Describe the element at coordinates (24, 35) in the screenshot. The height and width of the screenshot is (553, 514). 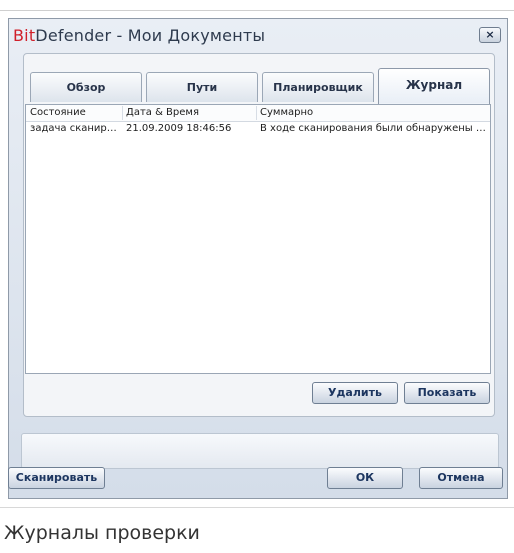
I see `brand-bit: Bit` at that location.